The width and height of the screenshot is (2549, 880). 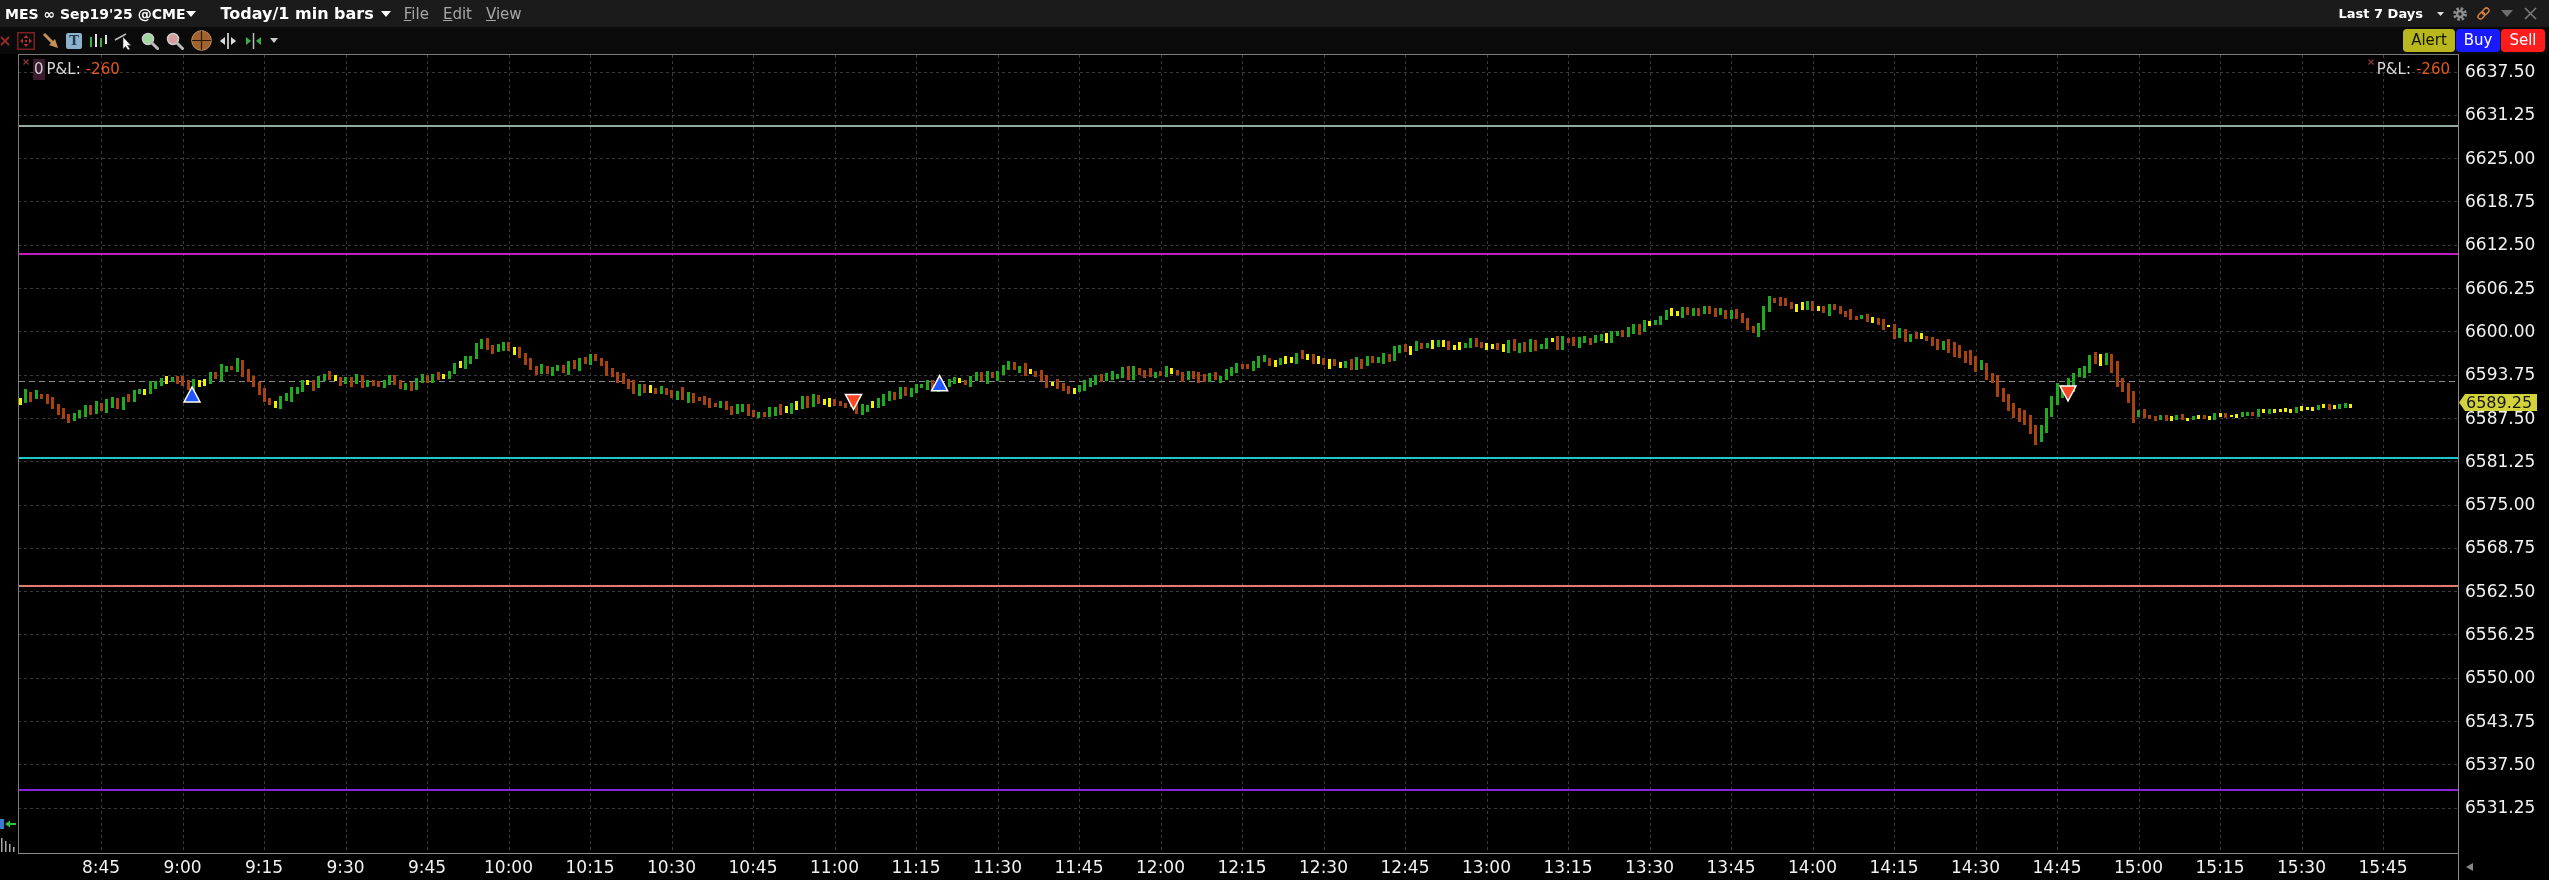 I want to click on time-axis-label: 14:15, so click(x=1894, y=867).